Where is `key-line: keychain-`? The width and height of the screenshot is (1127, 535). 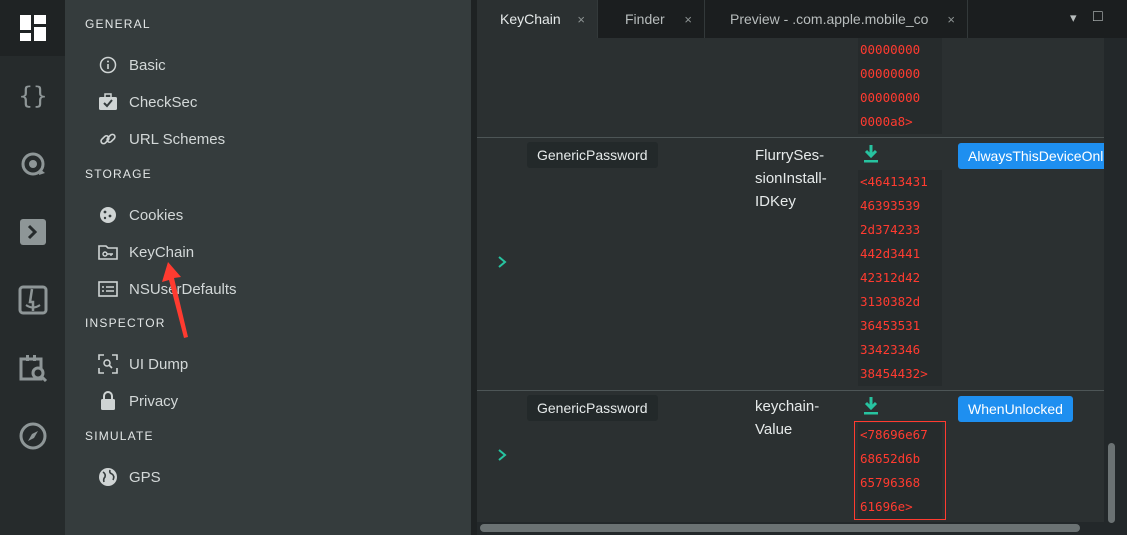 key-line: keychain- is located at coordinates (787, 406).